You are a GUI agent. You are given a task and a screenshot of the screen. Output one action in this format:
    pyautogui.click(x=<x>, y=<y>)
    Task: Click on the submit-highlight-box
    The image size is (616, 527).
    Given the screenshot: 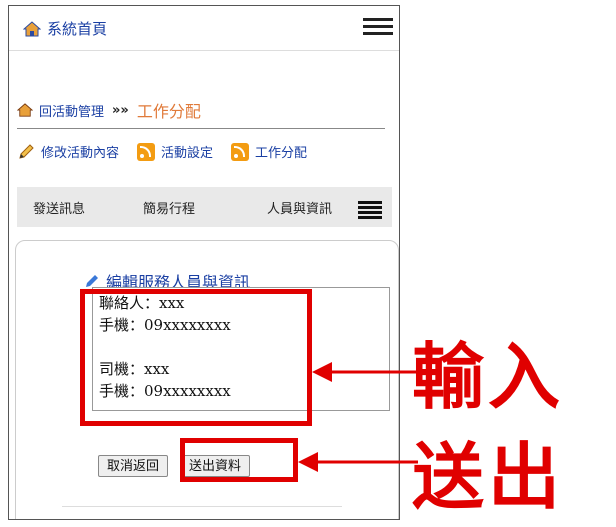 What is the action you would take?
    pyautogui.click(x=239, y=460)
    